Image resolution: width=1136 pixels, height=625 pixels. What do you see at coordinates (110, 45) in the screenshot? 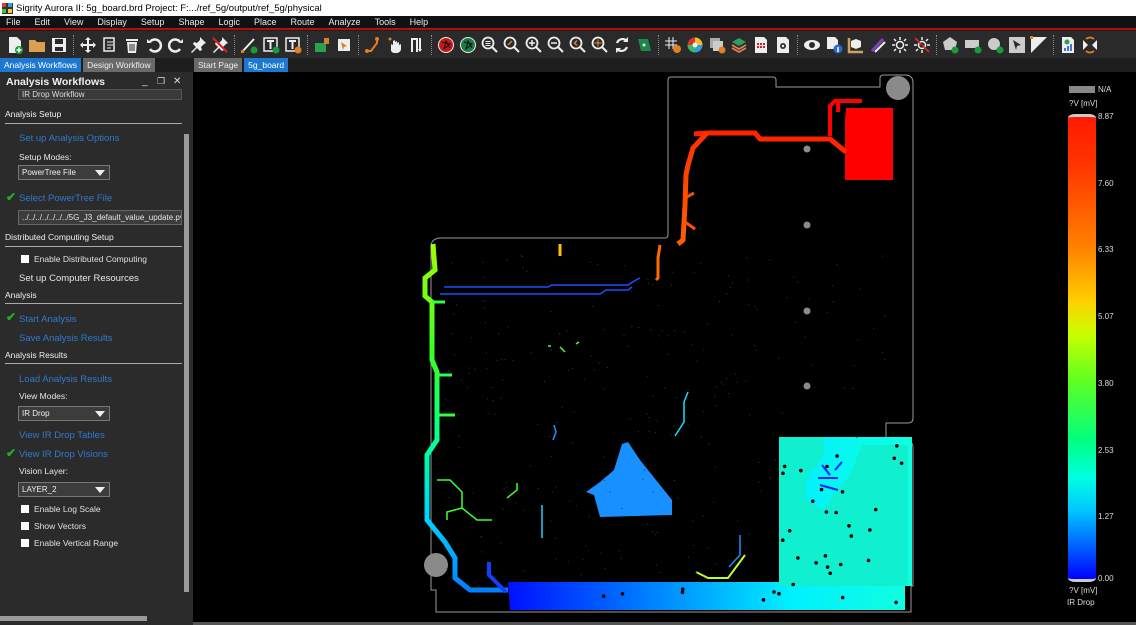
I see `copy-icon` at bounding box center [110, 45].